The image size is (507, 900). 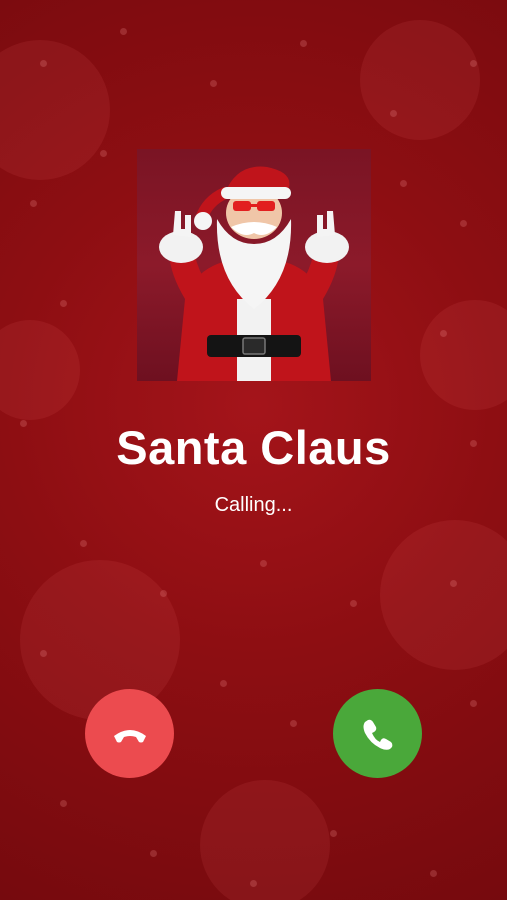 I want to click on caller-avatar, so click(x=254, y=265).